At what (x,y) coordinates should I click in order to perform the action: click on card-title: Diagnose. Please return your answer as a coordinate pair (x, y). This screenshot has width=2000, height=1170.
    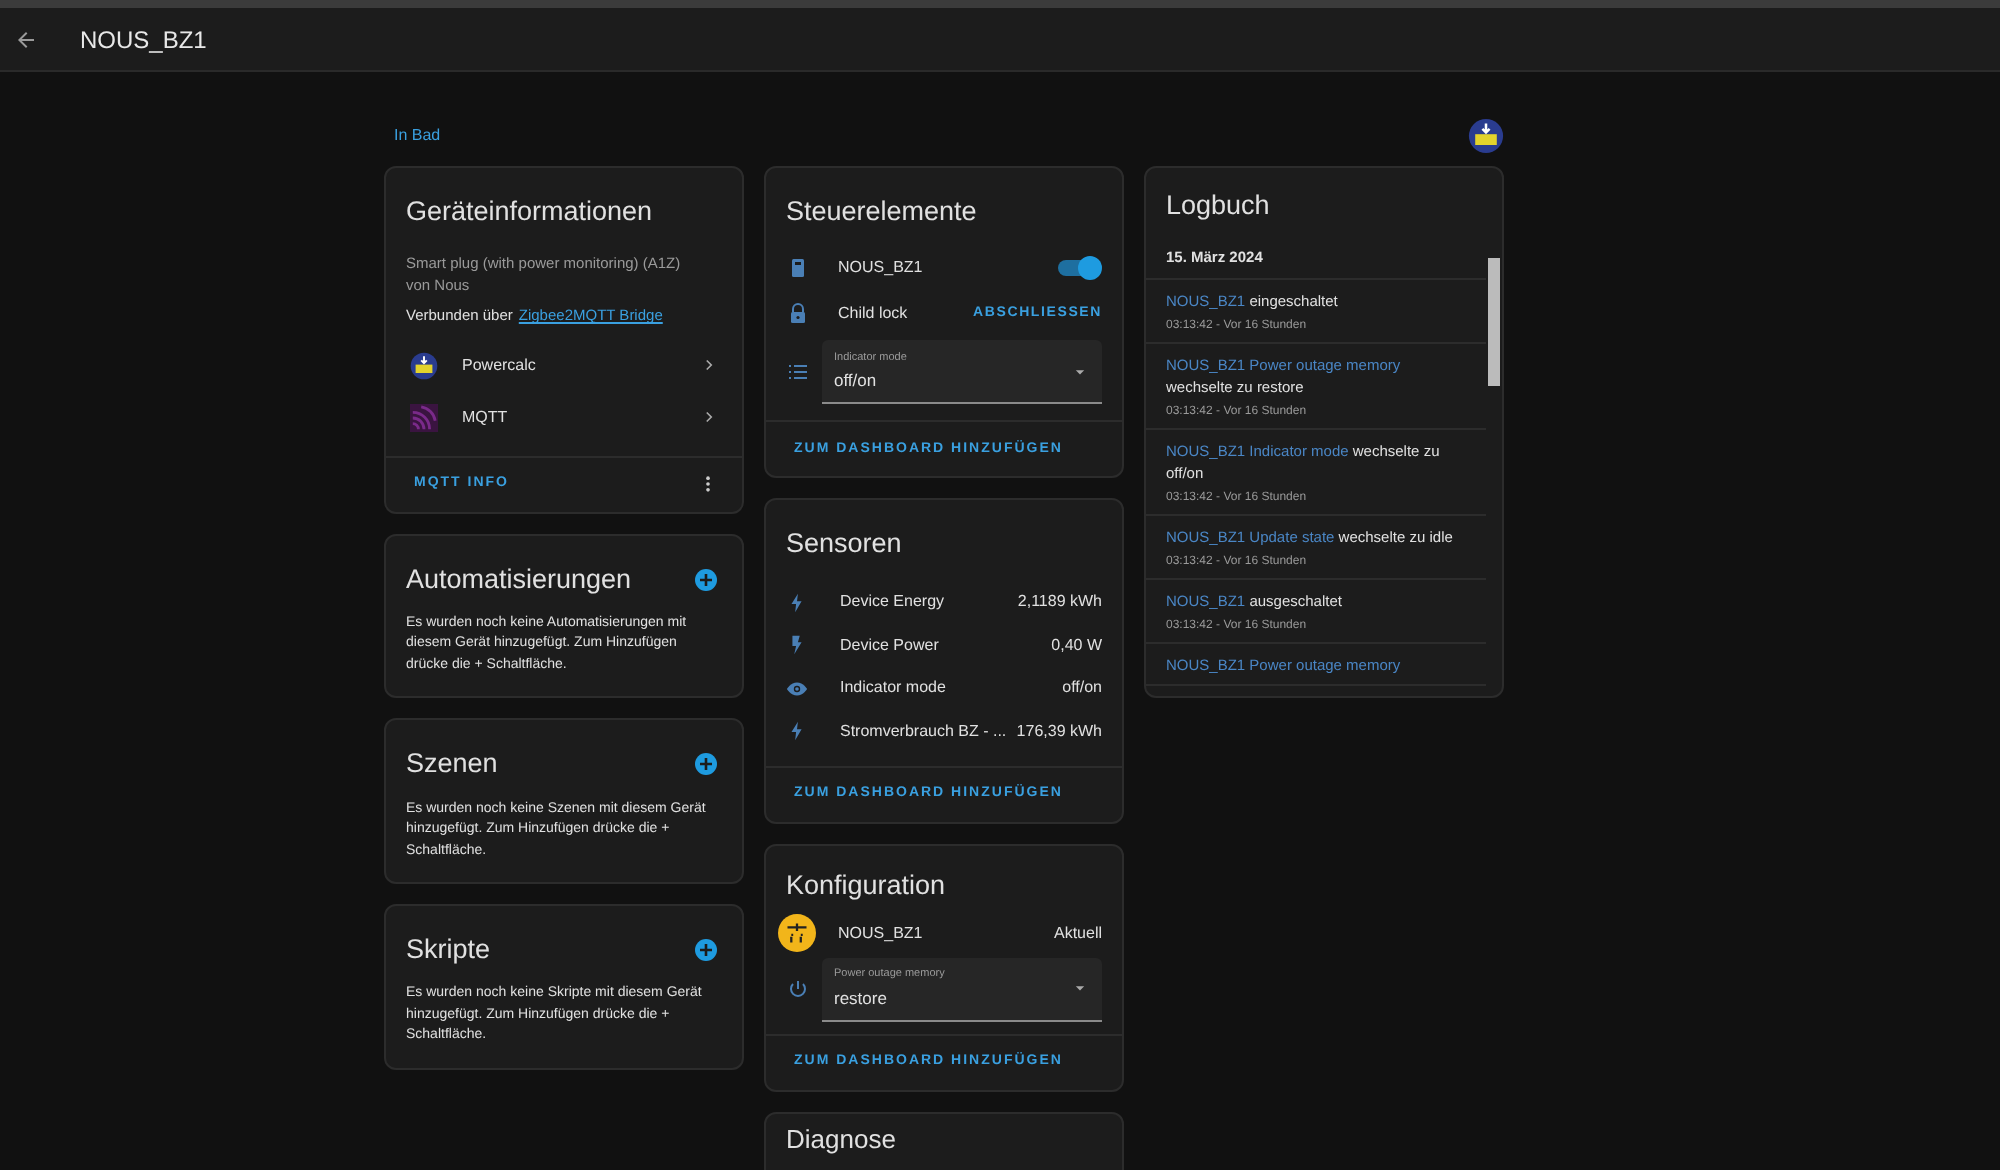
    Looking at the image, I should click on (842, 1139).